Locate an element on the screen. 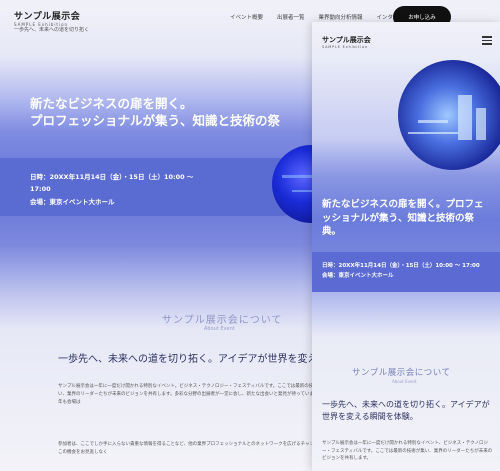 This screenshot has width=500, height=471. event-date-line-2: 17:00 is located at coordinates (40, 189).